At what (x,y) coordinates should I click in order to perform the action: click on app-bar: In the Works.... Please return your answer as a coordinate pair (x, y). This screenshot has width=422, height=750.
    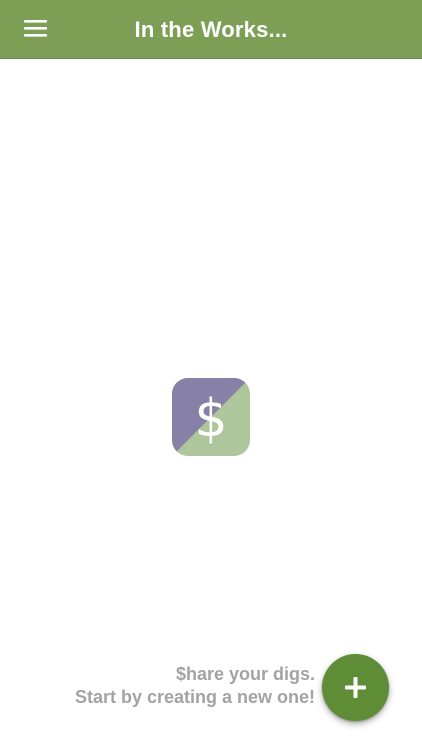
    Looking at the image, I should click on (211, 29).